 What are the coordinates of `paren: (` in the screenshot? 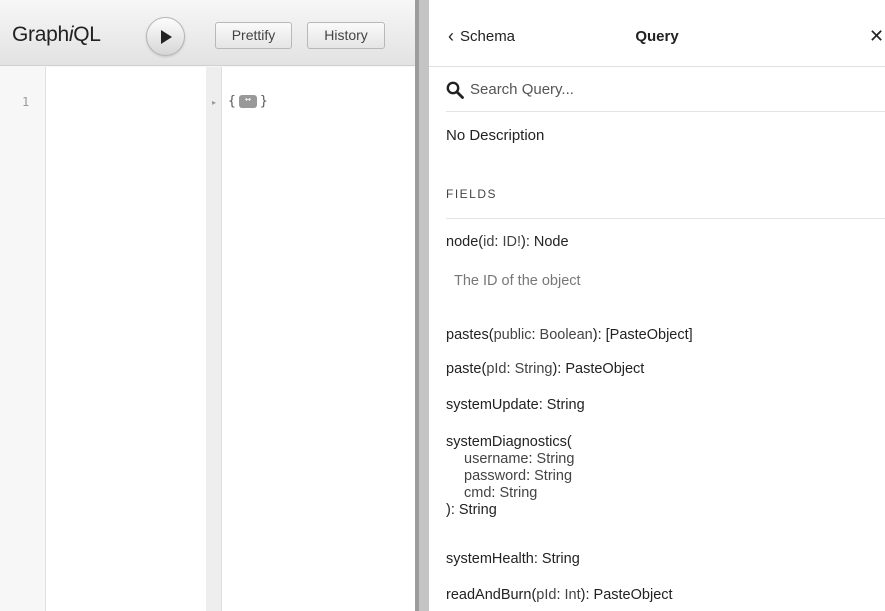 It's located at (569, 442).